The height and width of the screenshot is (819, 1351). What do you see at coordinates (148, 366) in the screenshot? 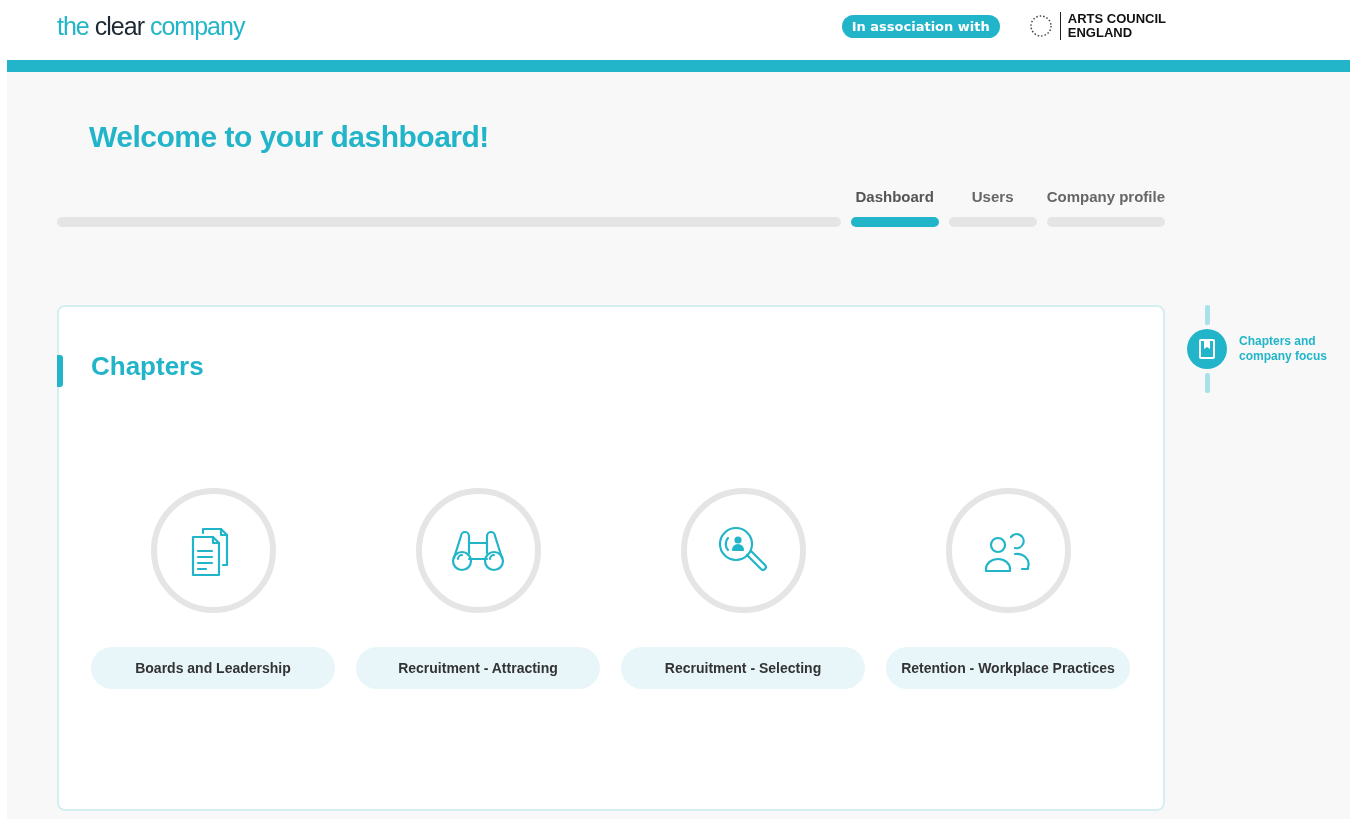
I see `card-title: Chapters` at bounding box center [148, 366].